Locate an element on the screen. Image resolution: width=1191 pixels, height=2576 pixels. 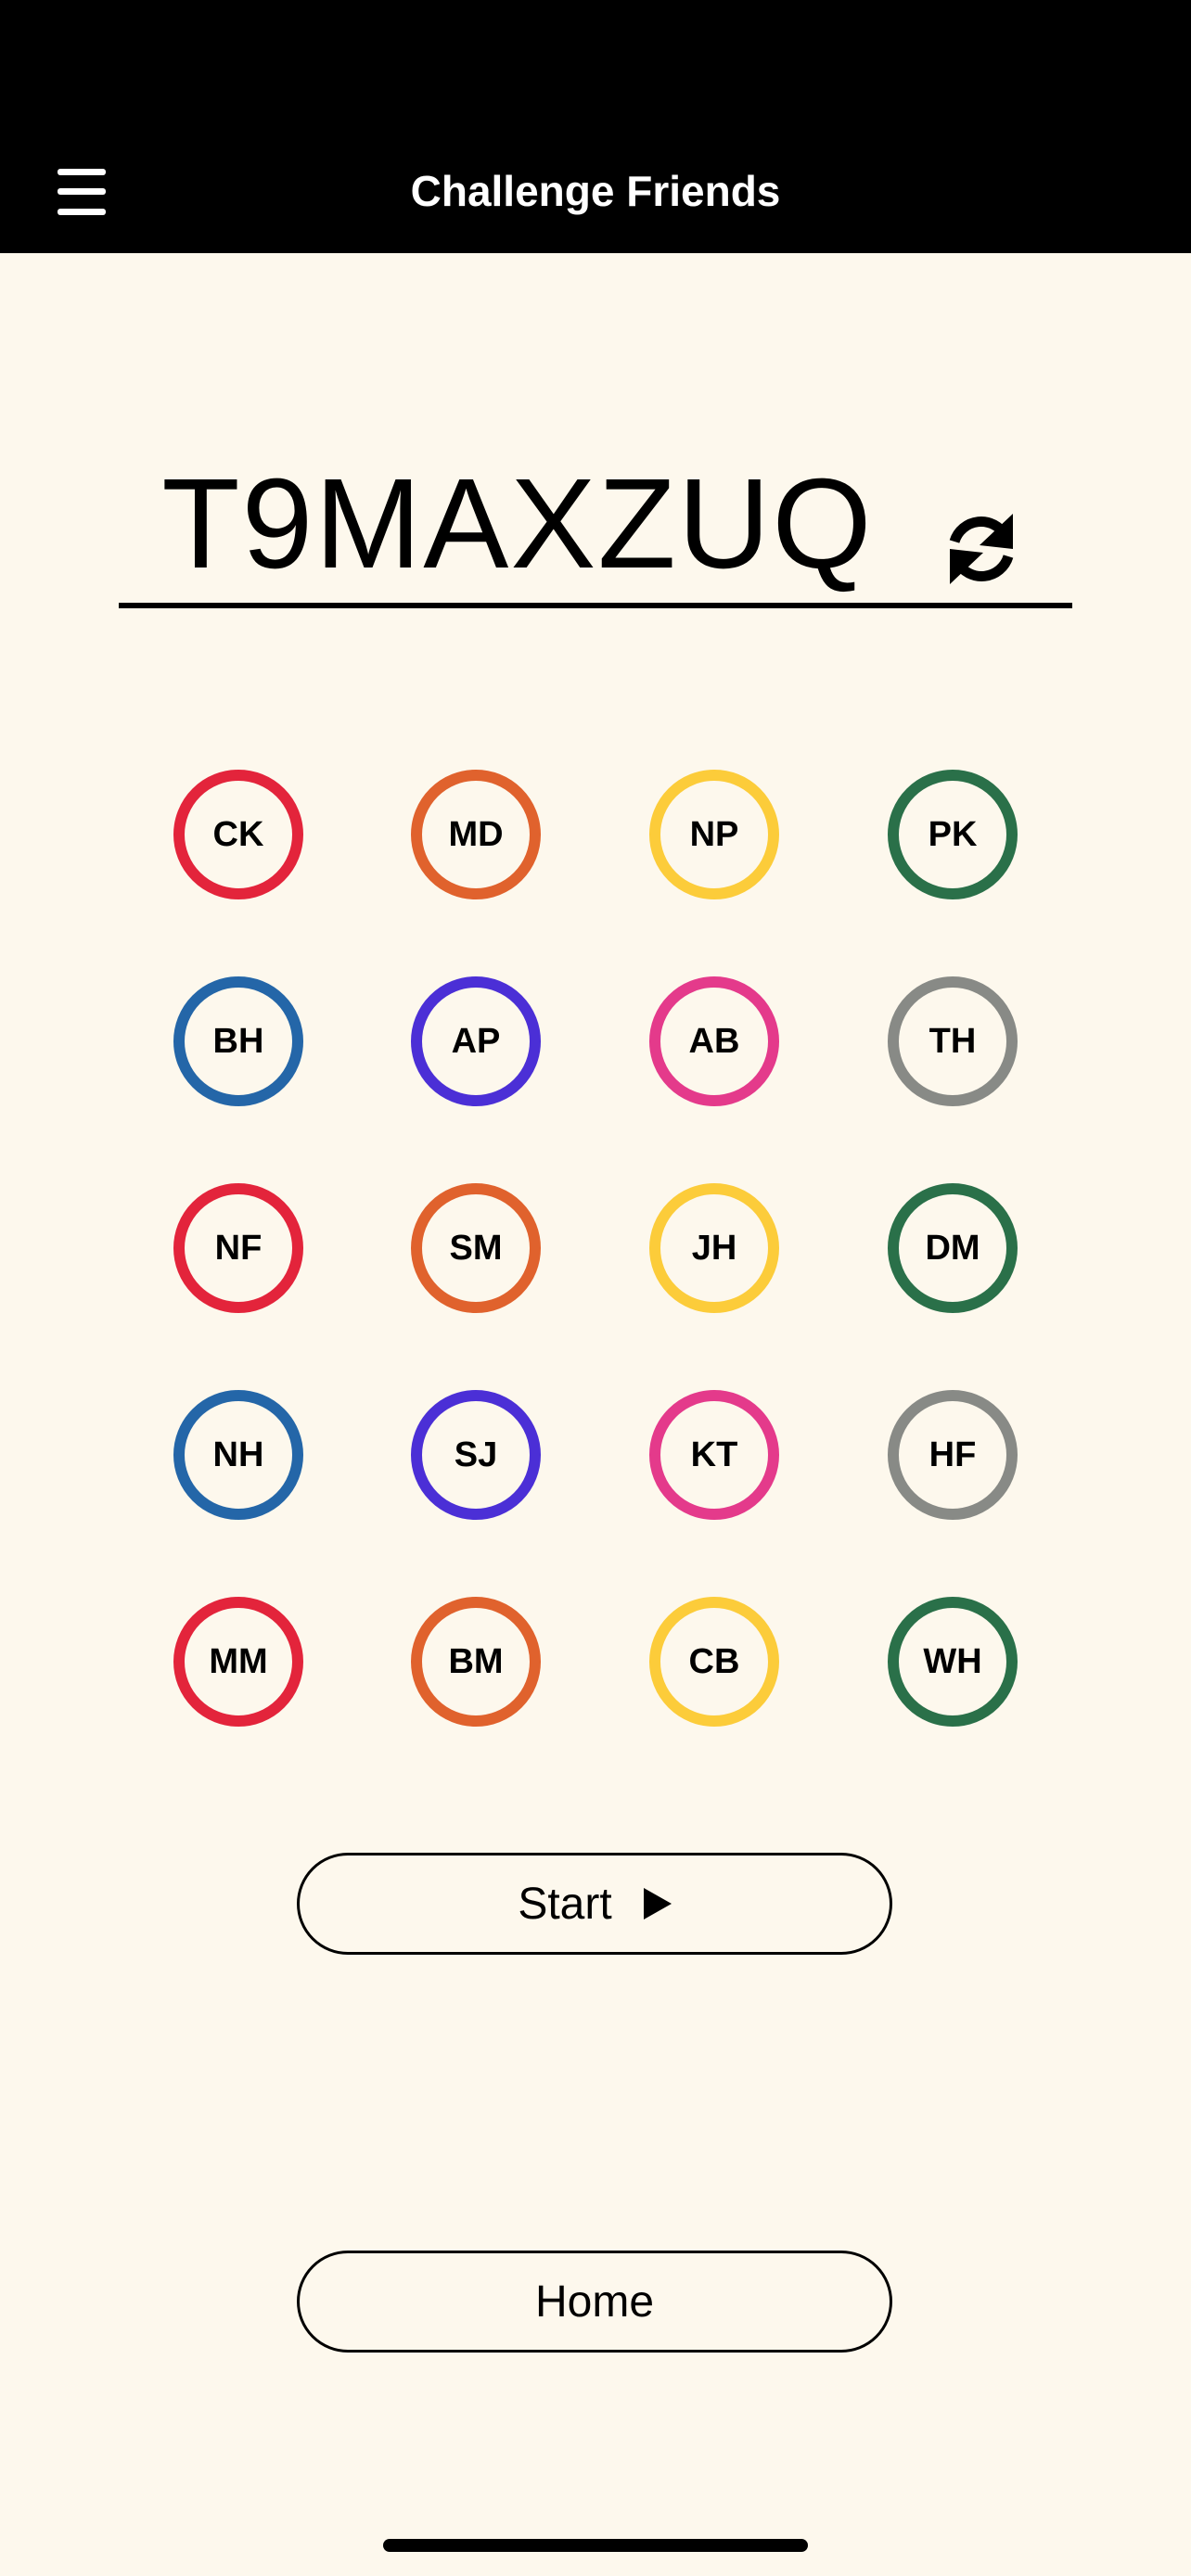
friend-avatar-mm: MM is located at coordinates (238, 1662).